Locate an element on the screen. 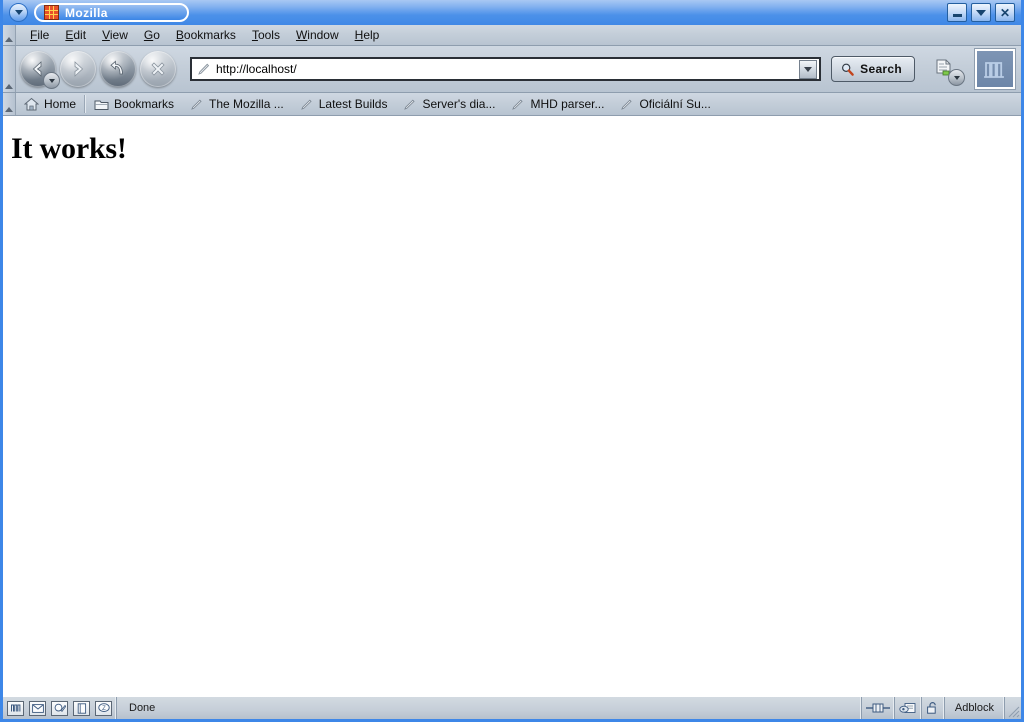 The width and height of the screenshot is (1024, 722). reload-icon is located at coordinates (116, 67).